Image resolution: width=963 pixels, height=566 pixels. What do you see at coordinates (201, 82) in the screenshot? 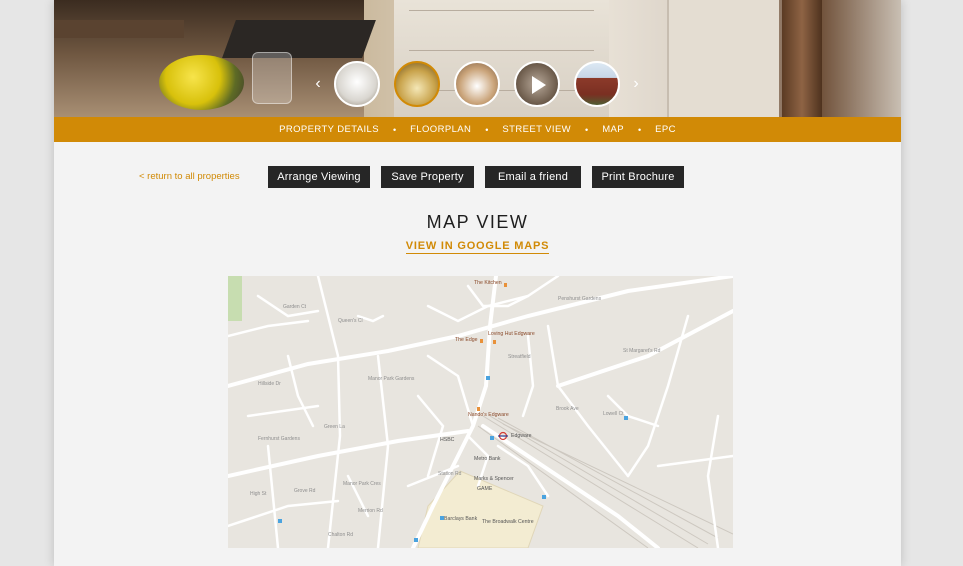
I see `fruit-bowl-image` at bounding box center [201, 82].